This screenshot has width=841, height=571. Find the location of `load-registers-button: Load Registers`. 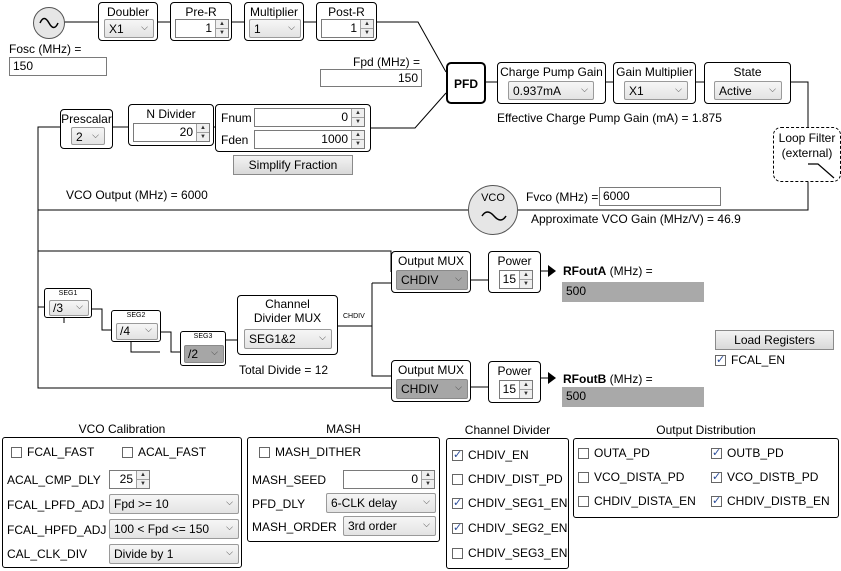

load-registers-button: Load Registers is located at coordinates (774, 340).